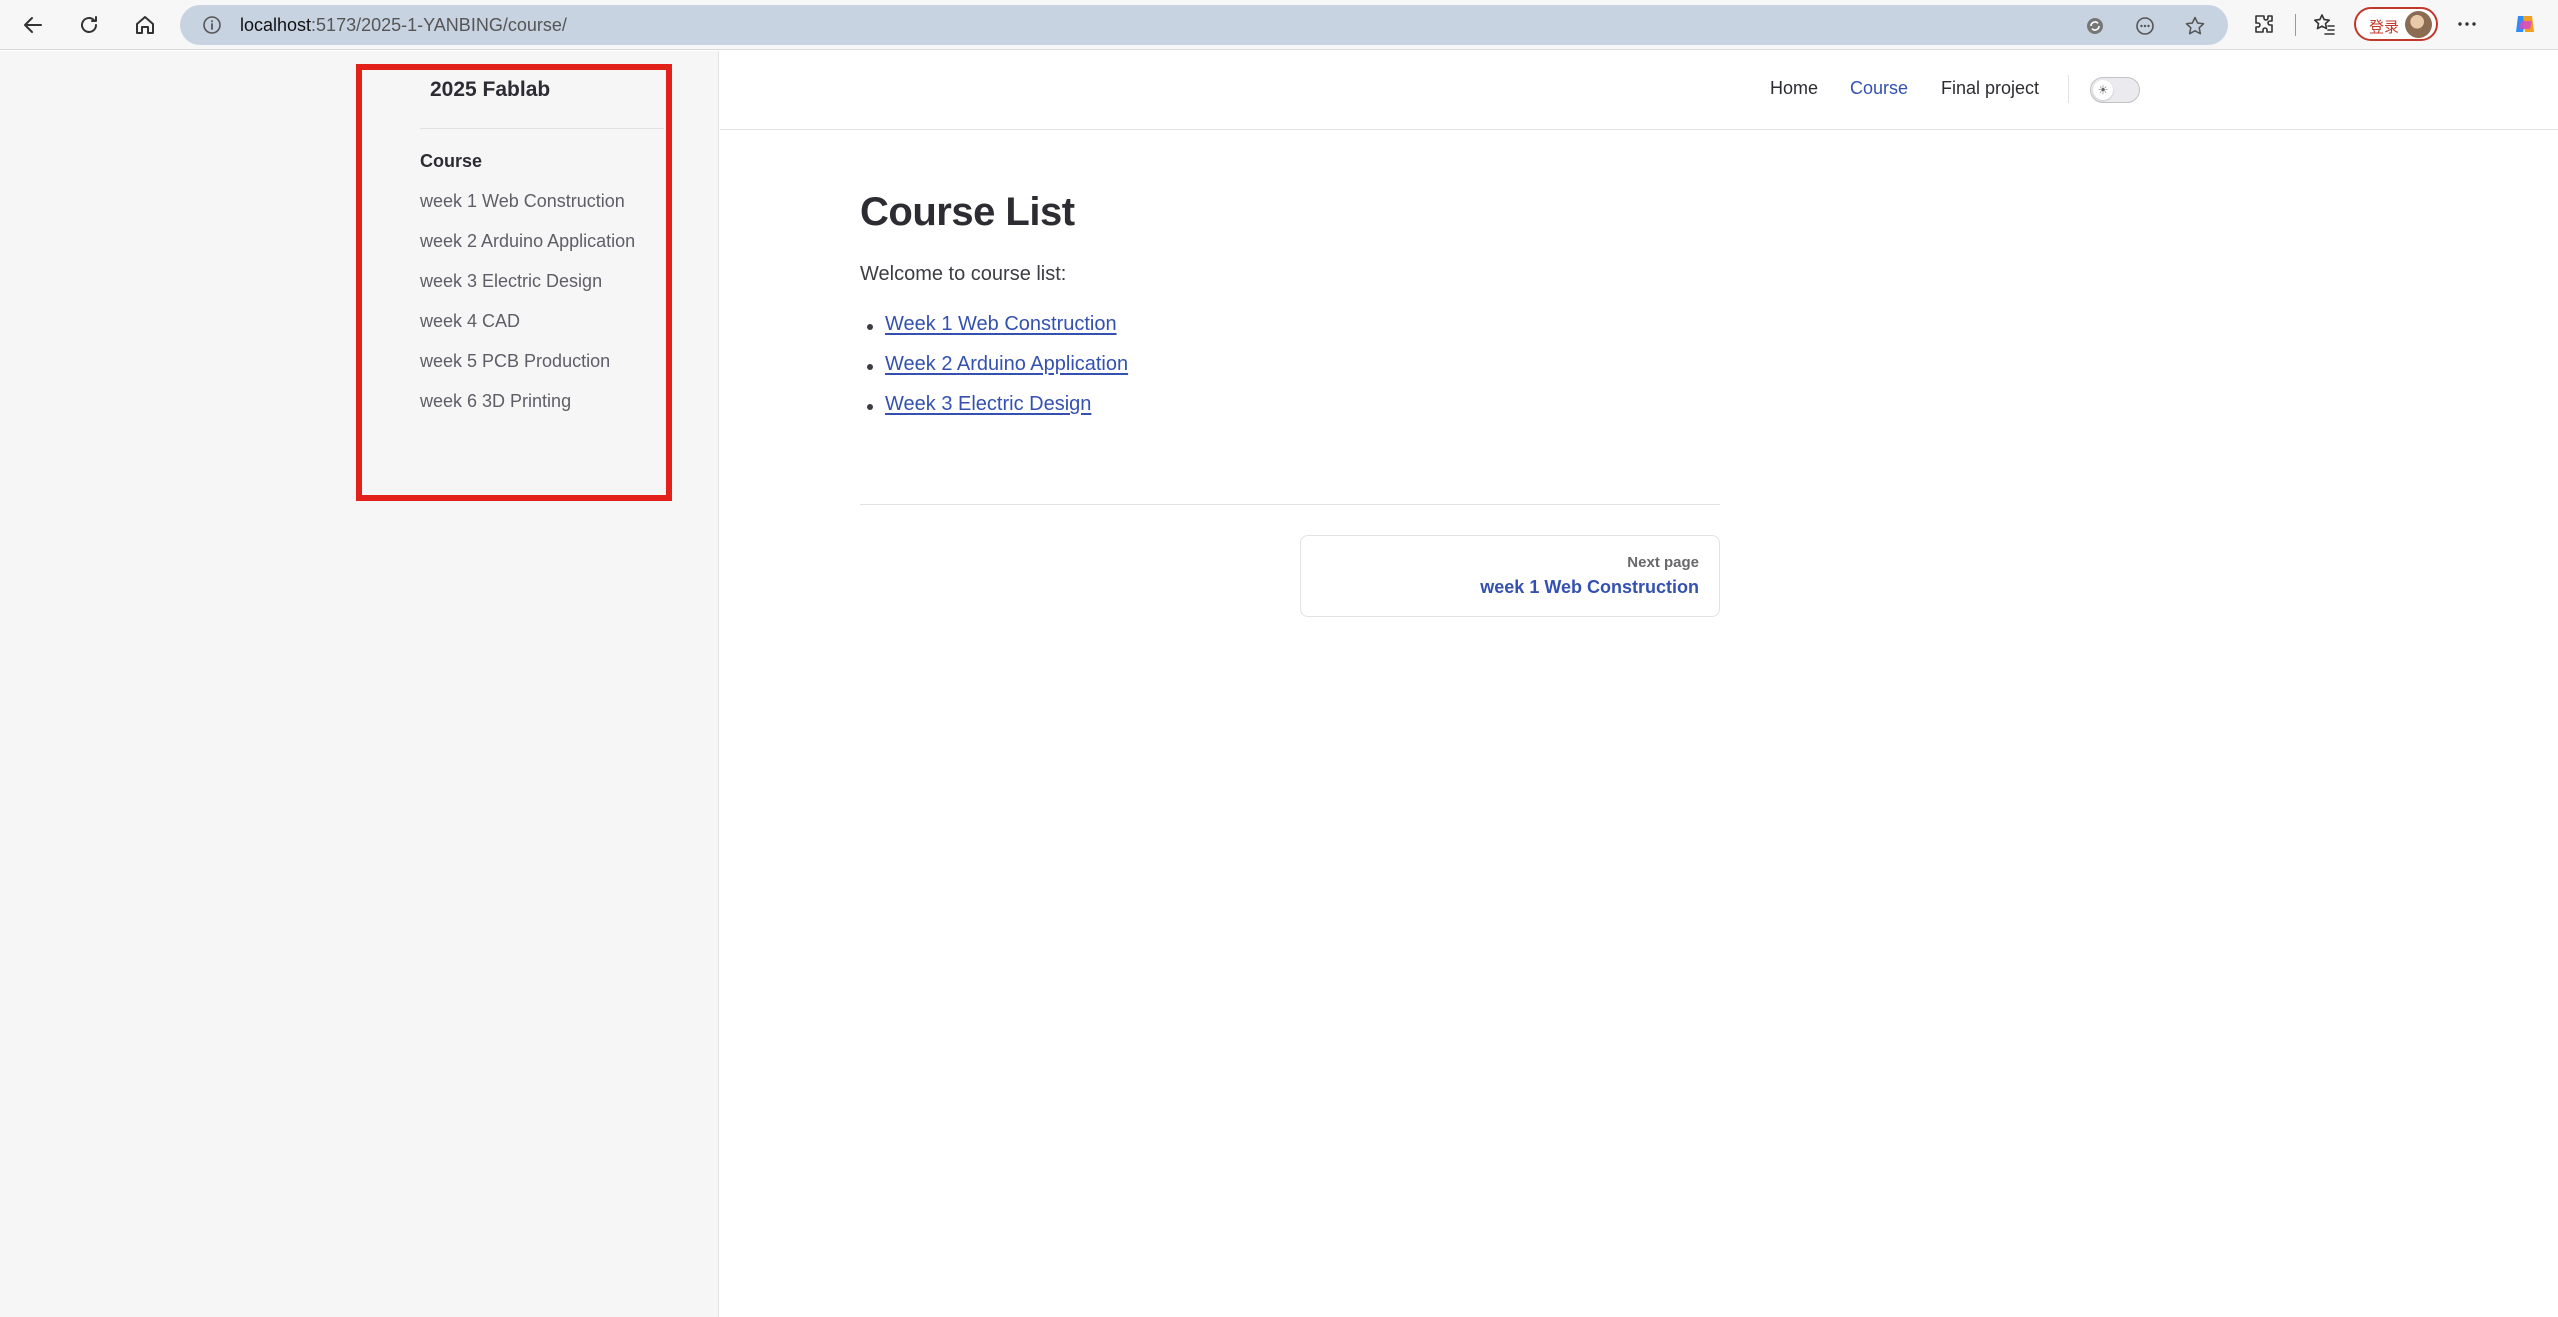 The image size is (2558, 1317). Describe the element at coordinates (212, 25) in the screenshot. I see `info-icon` at that location.